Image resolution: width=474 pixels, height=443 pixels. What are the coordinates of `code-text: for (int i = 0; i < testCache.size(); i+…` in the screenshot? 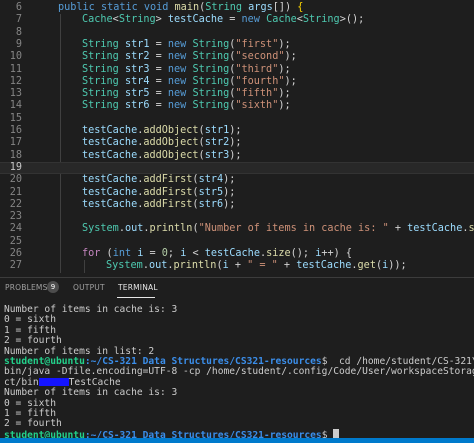 It's located at (217, 254).